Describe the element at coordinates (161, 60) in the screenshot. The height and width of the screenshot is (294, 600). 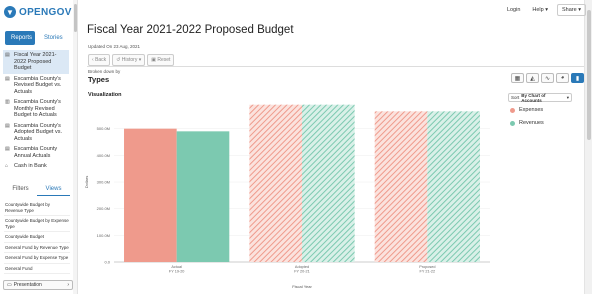
I see `reset-button: ▣ Reset` at that location.